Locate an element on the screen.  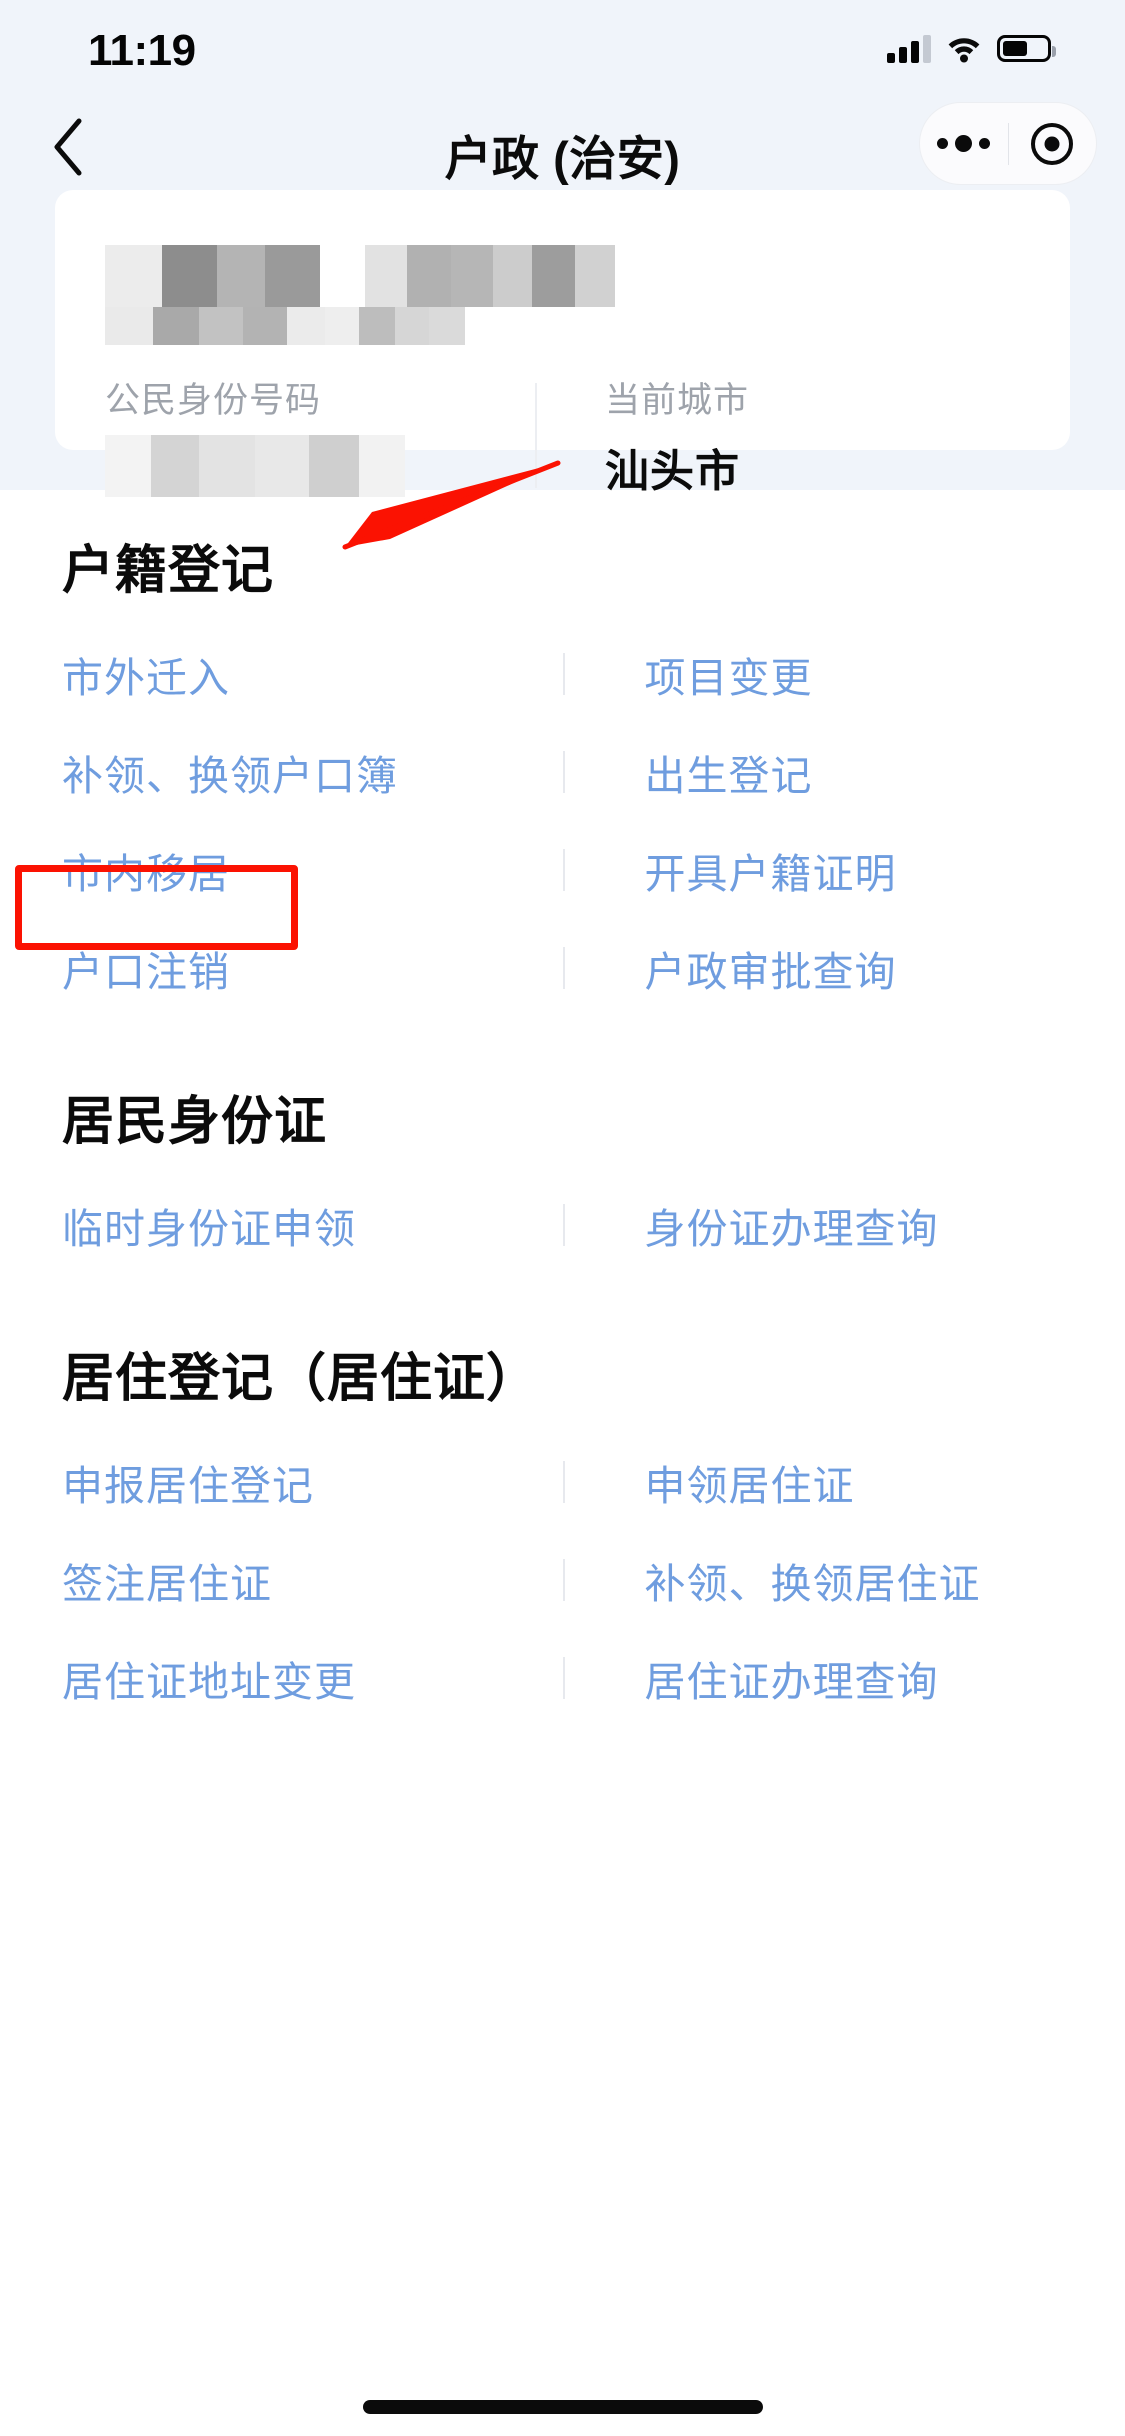
home-indicator is located at coordinates (562, 2407).